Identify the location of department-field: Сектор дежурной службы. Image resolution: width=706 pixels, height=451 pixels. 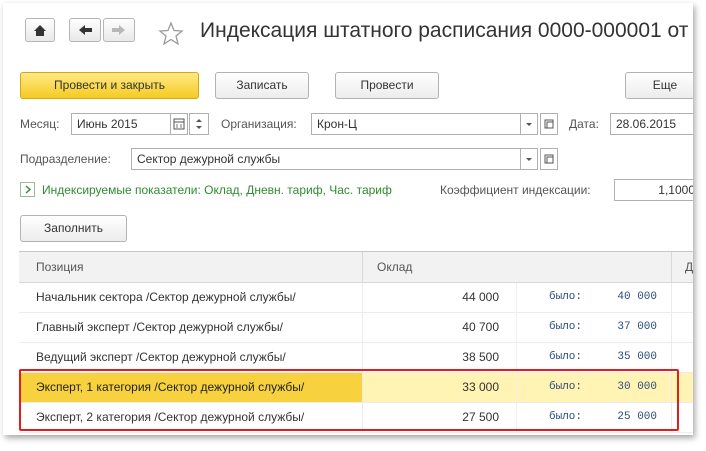
(326, 159).